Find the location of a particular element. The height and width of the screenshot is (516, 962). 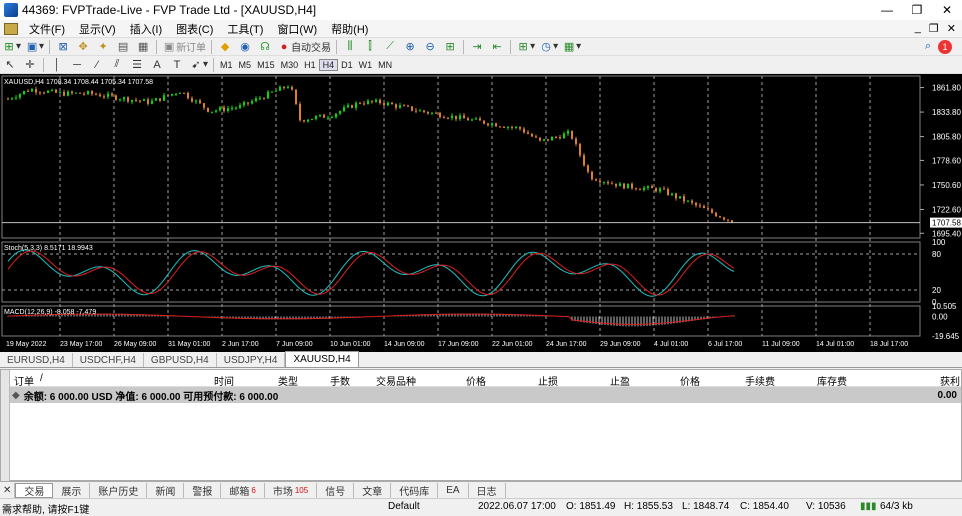

search-icon: ⌕ is located at coordinates (928, 47).